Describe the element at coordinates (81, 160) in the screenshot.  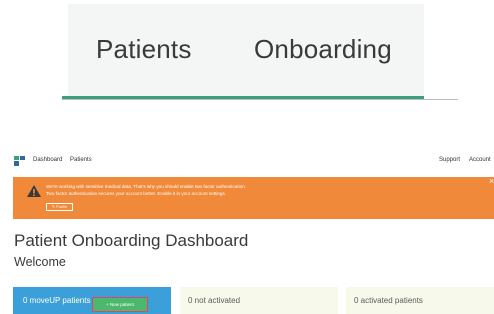
I see `nav-patients-link: Patients` at that location.